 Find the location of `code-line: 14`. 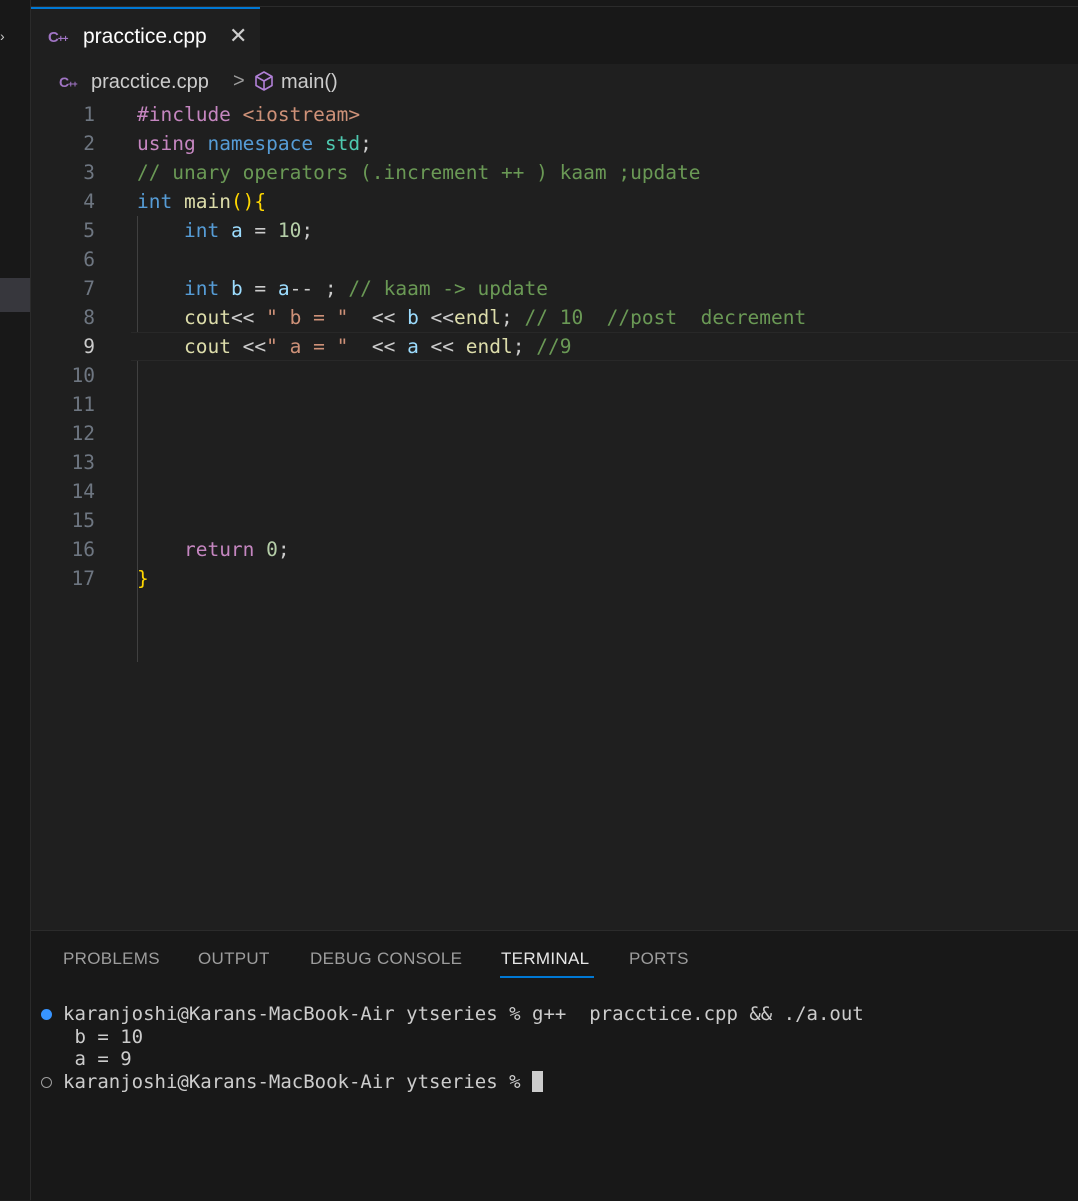

code-line: 14 is located at coordinates (554, 491).